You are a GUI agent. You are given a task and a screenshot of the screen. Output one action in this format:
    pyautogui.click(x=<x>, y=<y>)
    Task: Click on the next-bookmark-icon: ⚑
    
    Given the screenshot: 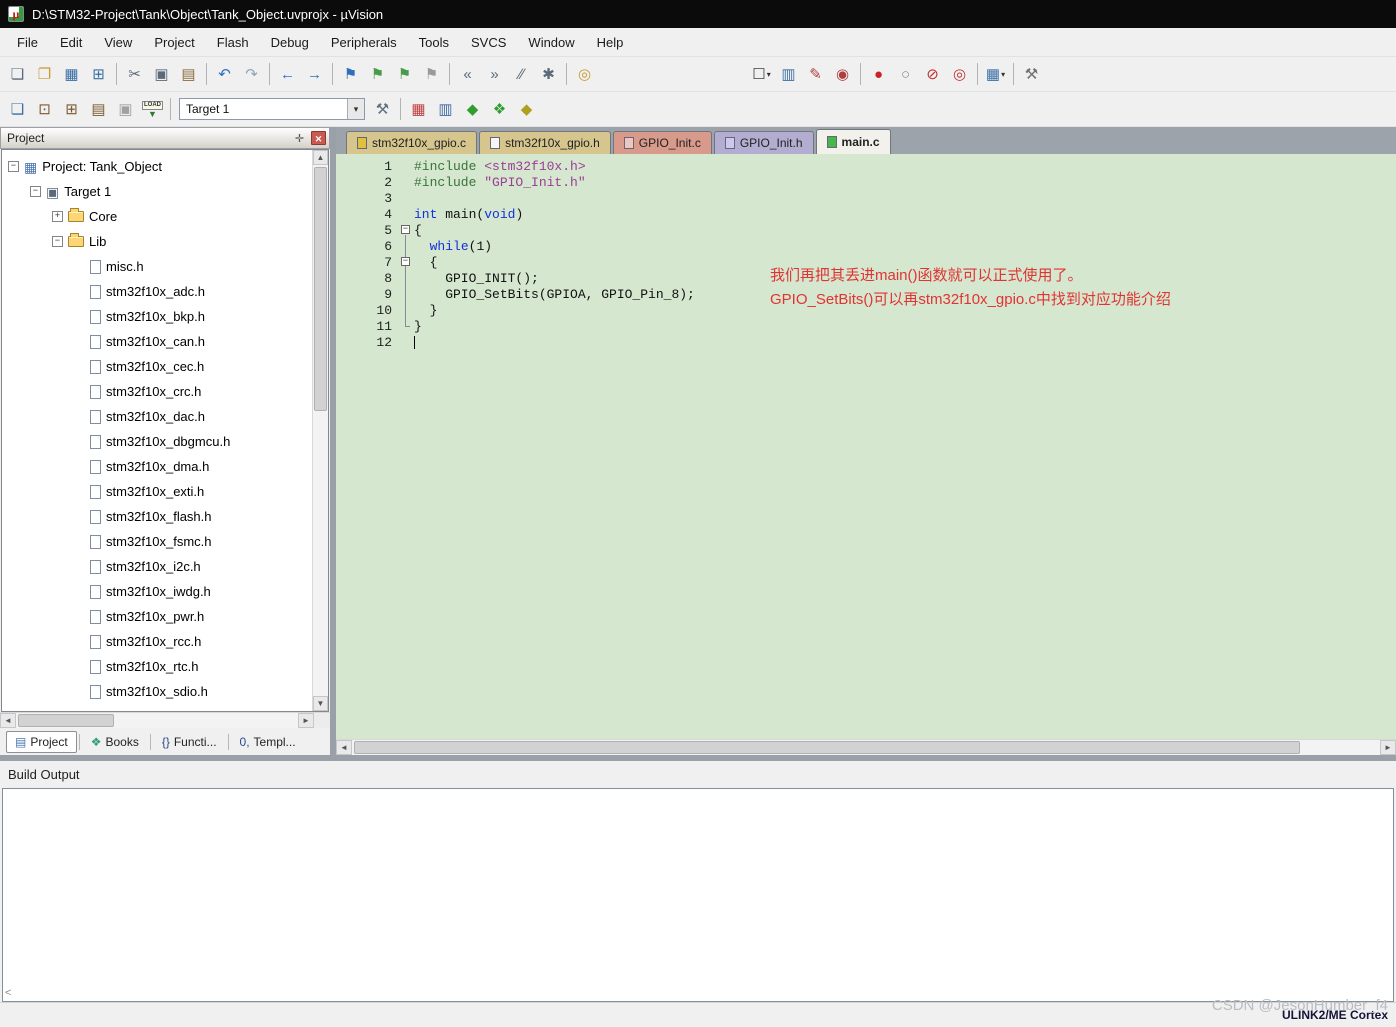 What is the action you would take?
    pyautogui.click(x=404, y=74)
    